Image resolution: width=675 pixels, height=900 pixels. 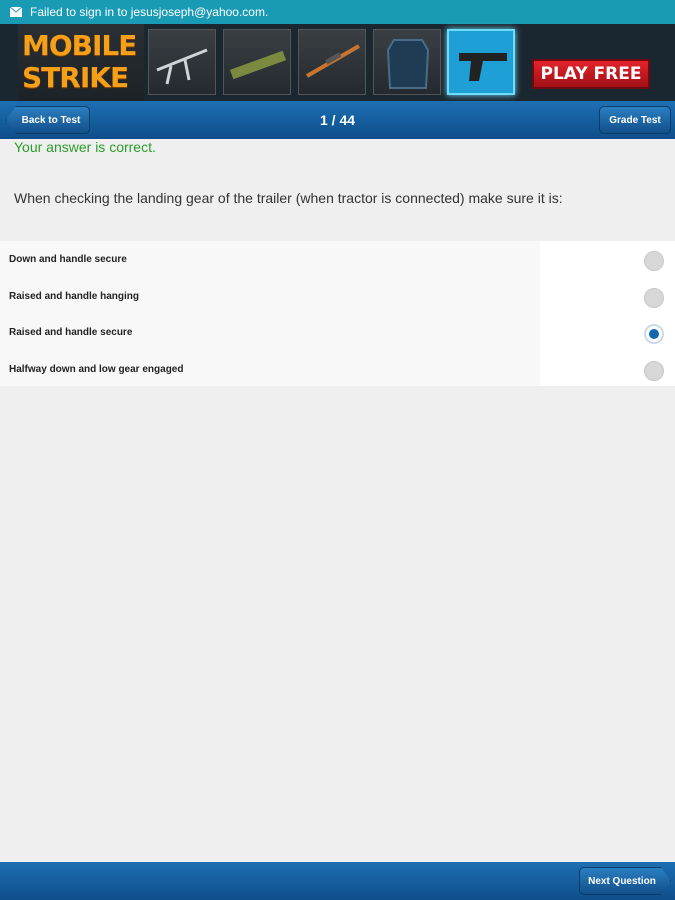 I want to click on option-3: Raised and handle secure, so click(x=337, y=335).